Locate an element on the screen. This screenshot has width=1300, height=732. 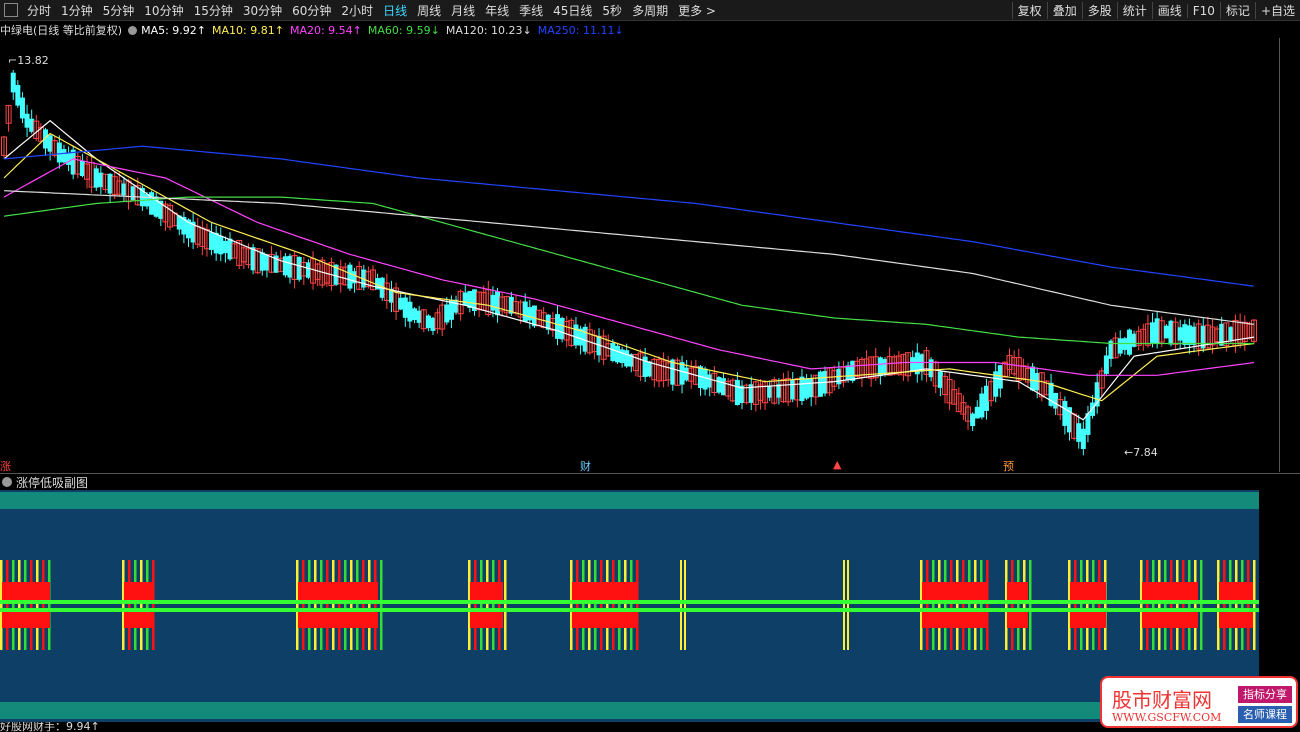
tab-period-3: 10分钟 is located at coordinates (163, 10).